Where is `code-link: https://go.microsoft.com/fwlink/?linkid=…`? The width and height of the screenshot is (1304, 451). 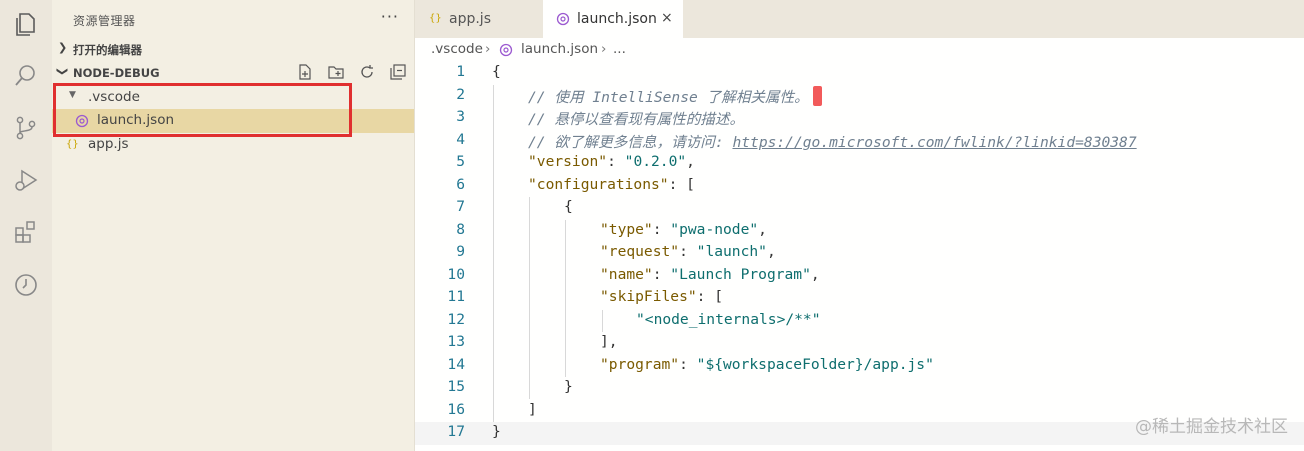
code-link: https://go.microsoft.com/fwlink/?linkid=… is located at coordinates (934, 142).